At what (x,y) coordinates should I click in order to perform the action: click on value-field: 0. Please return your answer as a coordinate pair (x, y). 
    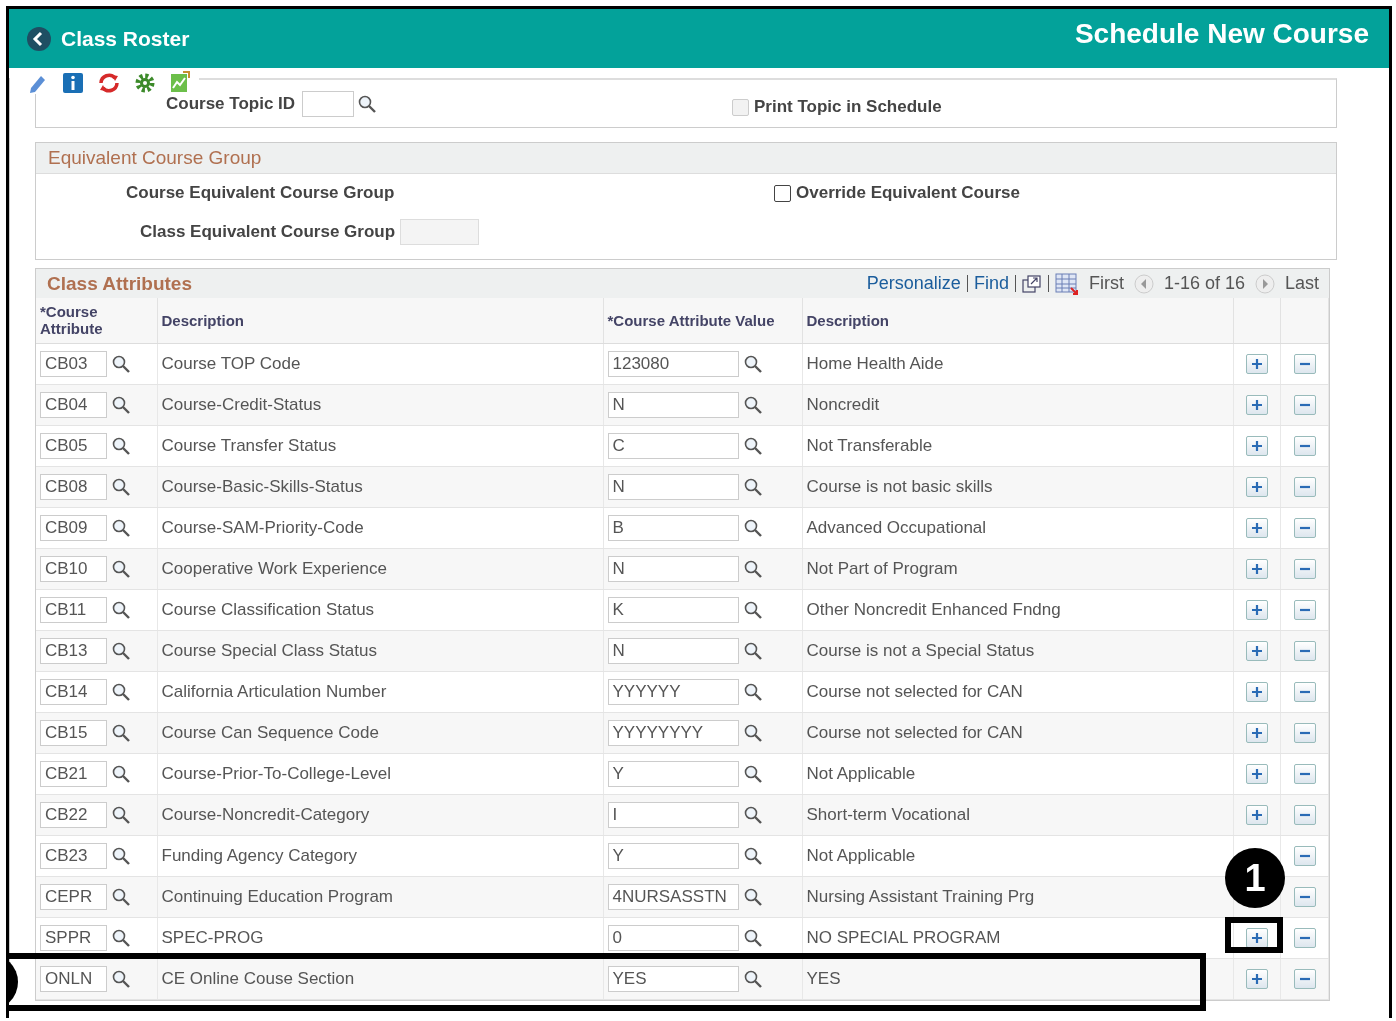
    Looking at the image, I should click on (673, 938).